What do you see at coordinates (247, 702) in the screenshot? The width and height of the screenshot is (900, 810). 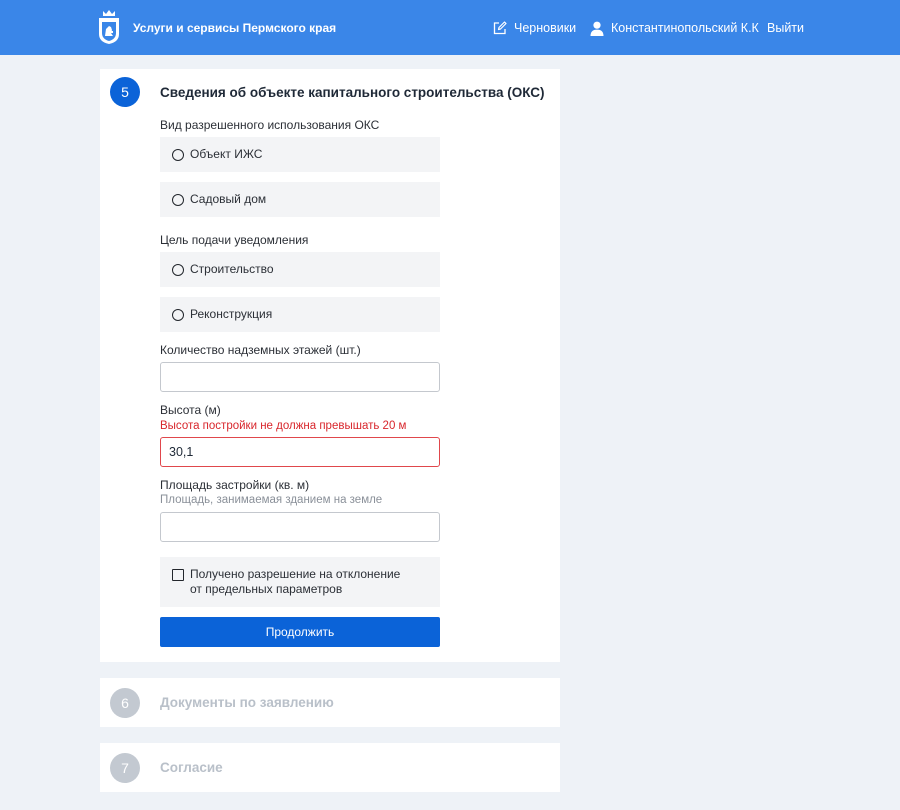 I see `step-6-title: Документы по заявлению` at bounding box center [247, 702].